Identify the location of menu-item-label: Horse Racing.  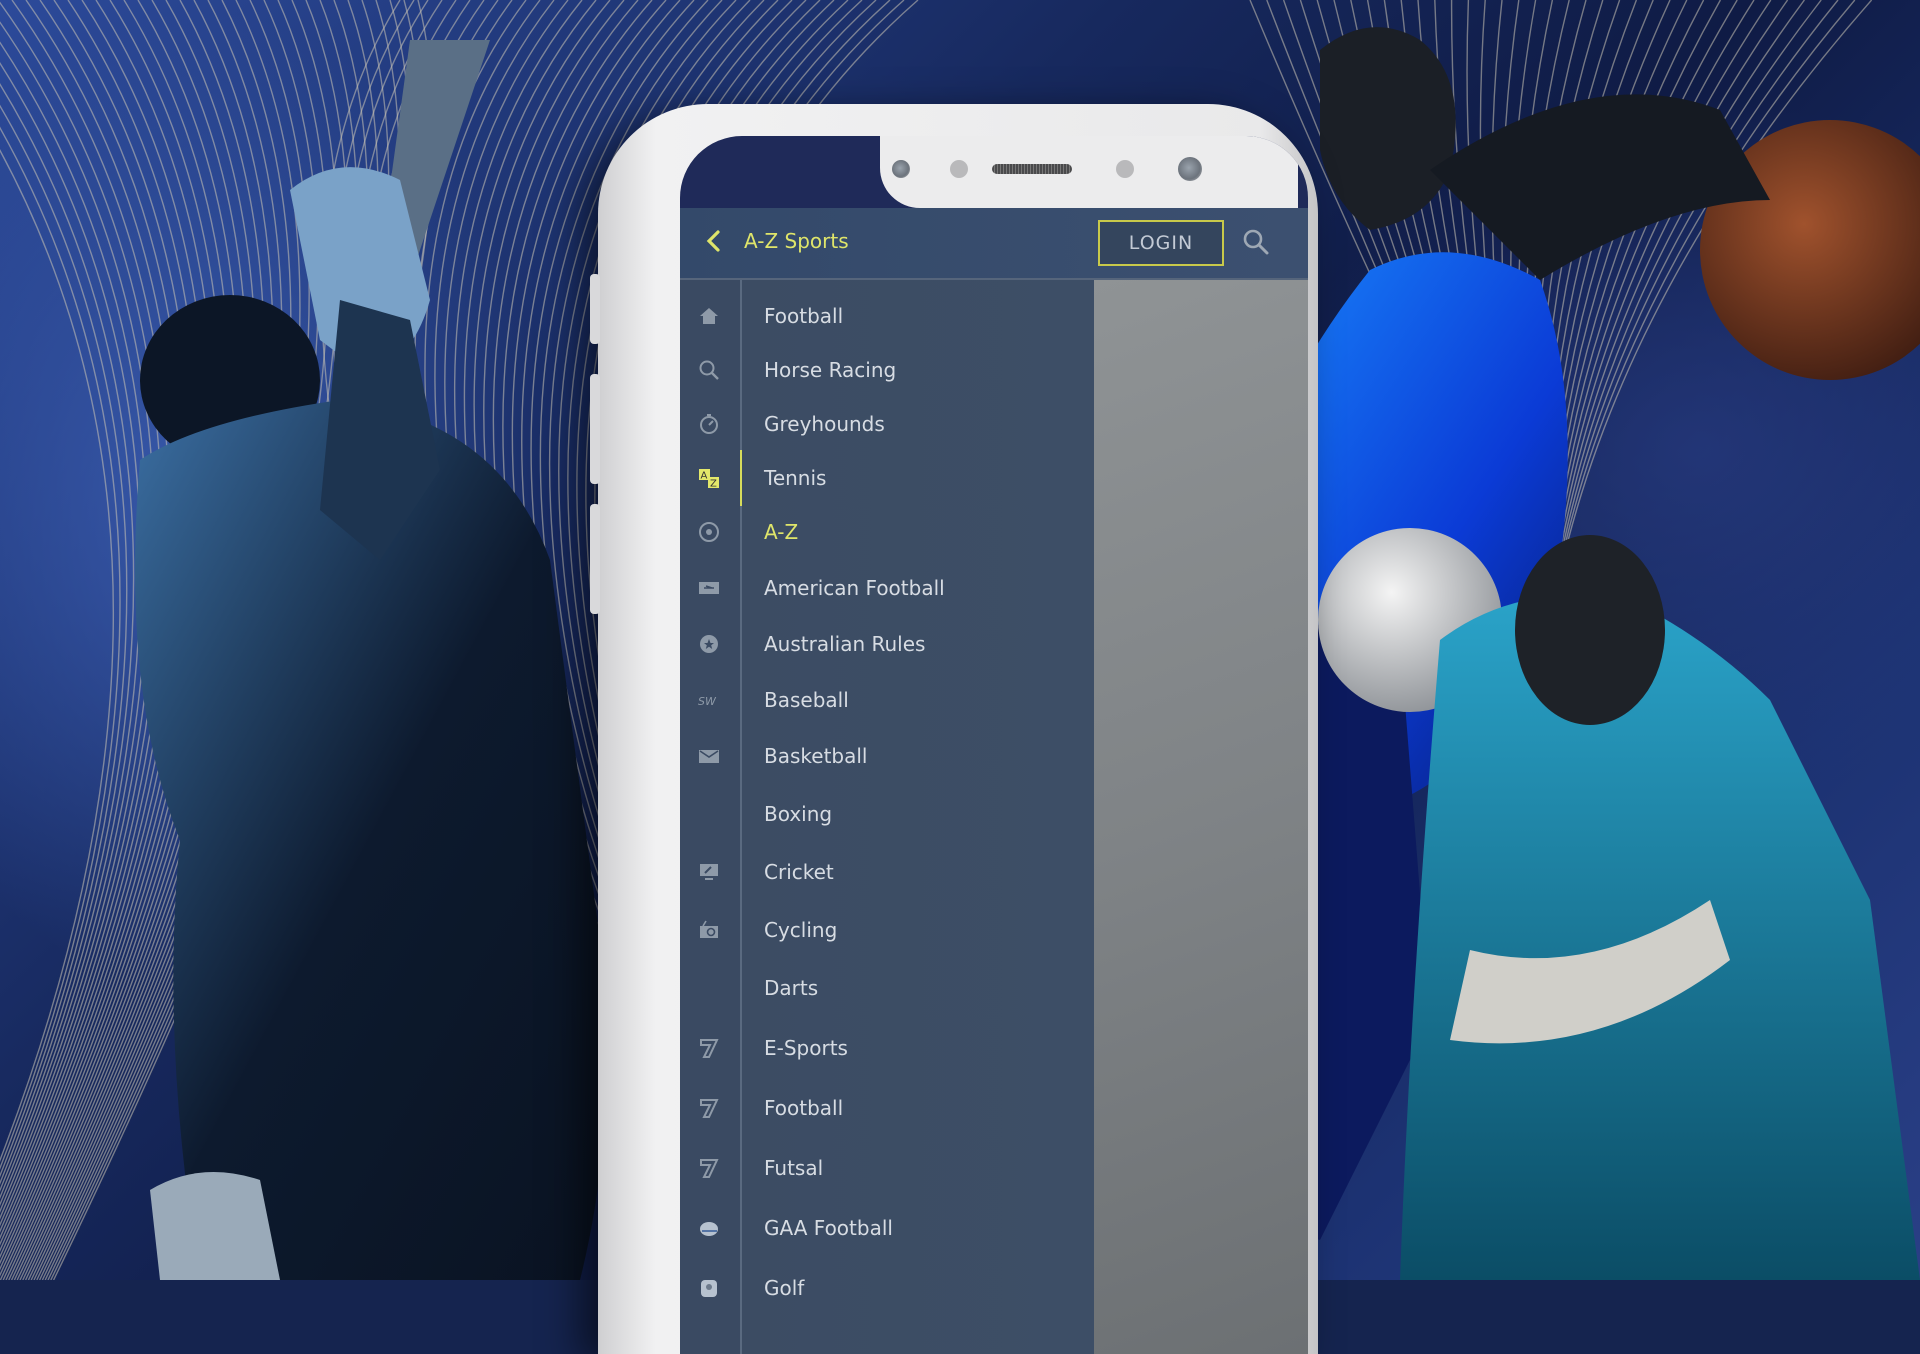
(830, 370).